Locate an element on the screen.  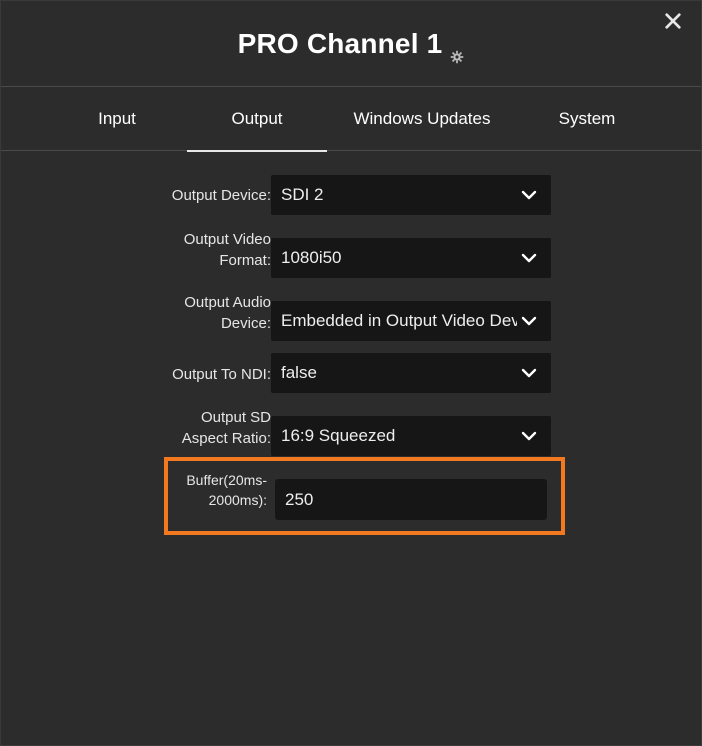
output-video-format-label-line2: Format: is located at coordinates (245, 260).